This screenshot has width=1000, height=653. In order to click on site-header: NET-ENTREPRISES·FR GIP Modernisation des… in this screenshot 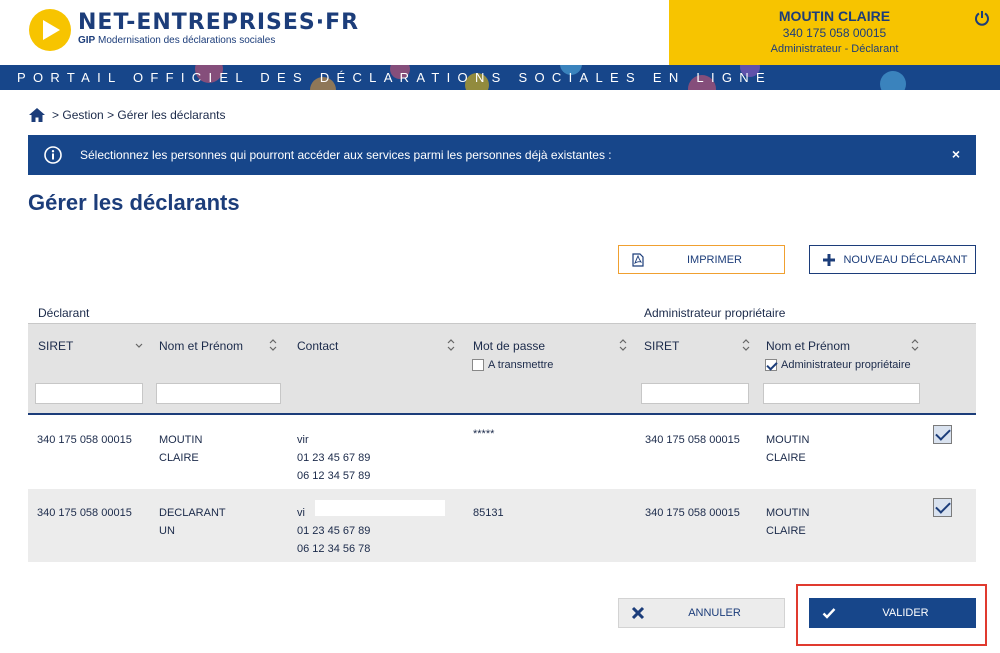, I will do `click(500, 32)`.